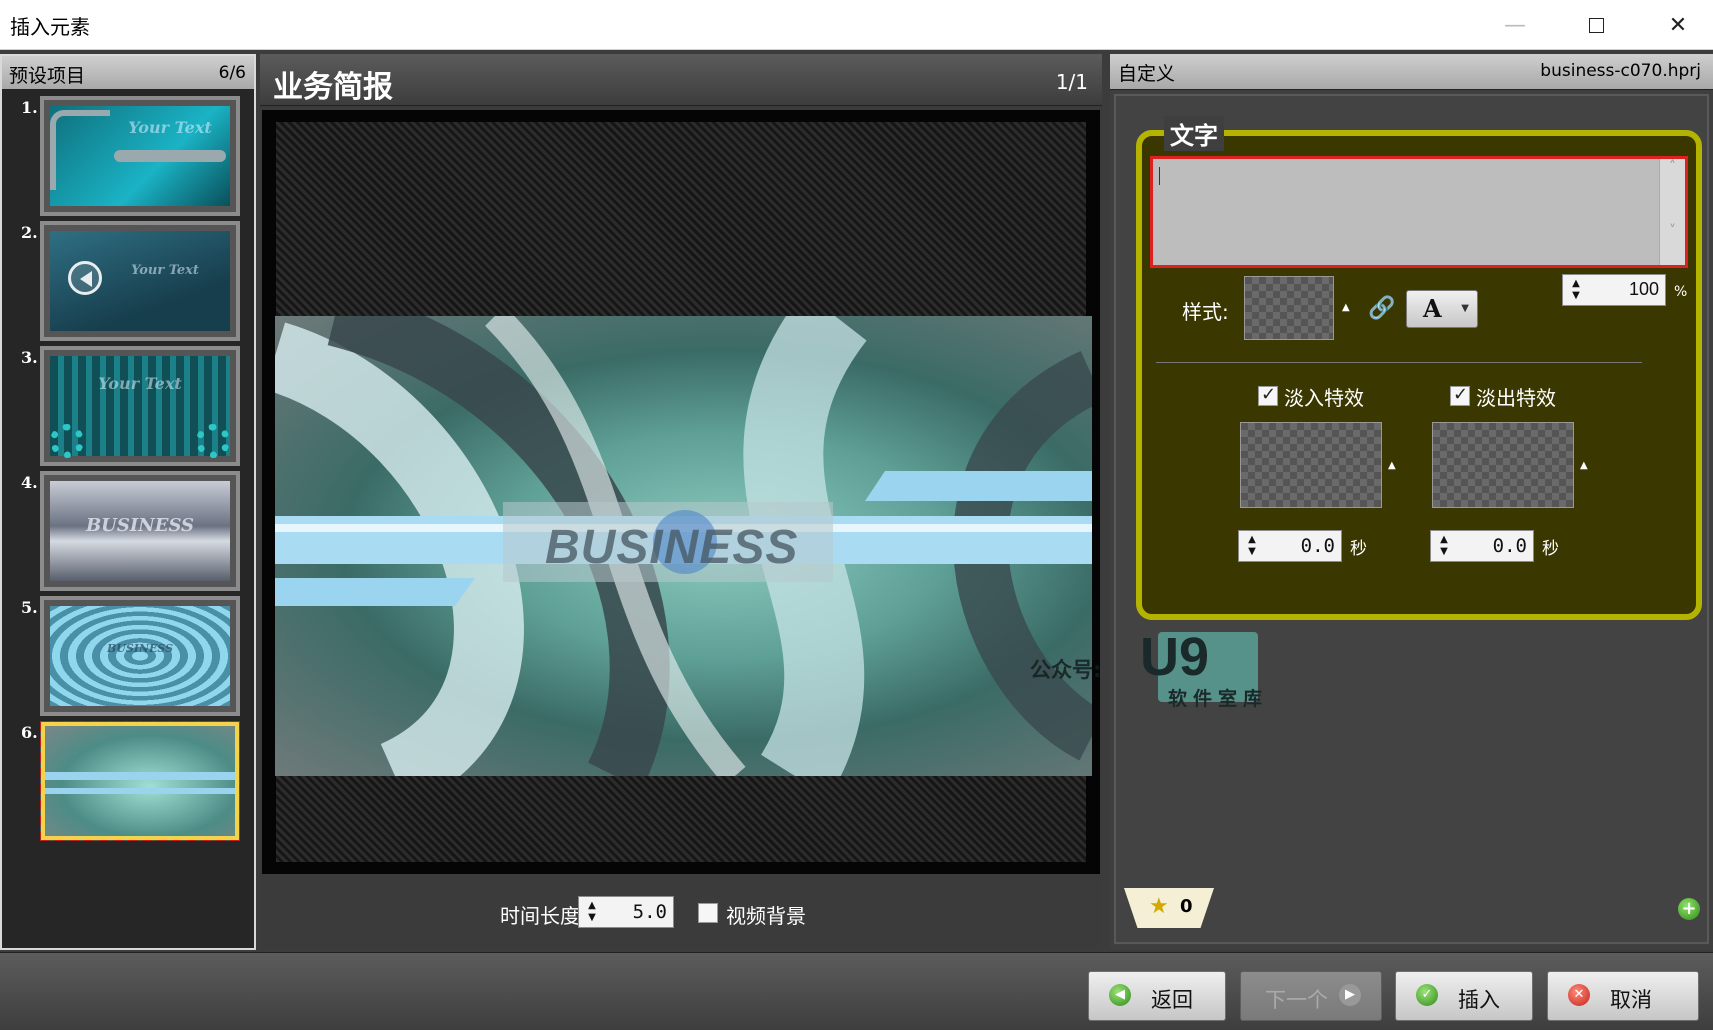  I want to click on next-button: 下一个 ▶, so click(1311, 996).